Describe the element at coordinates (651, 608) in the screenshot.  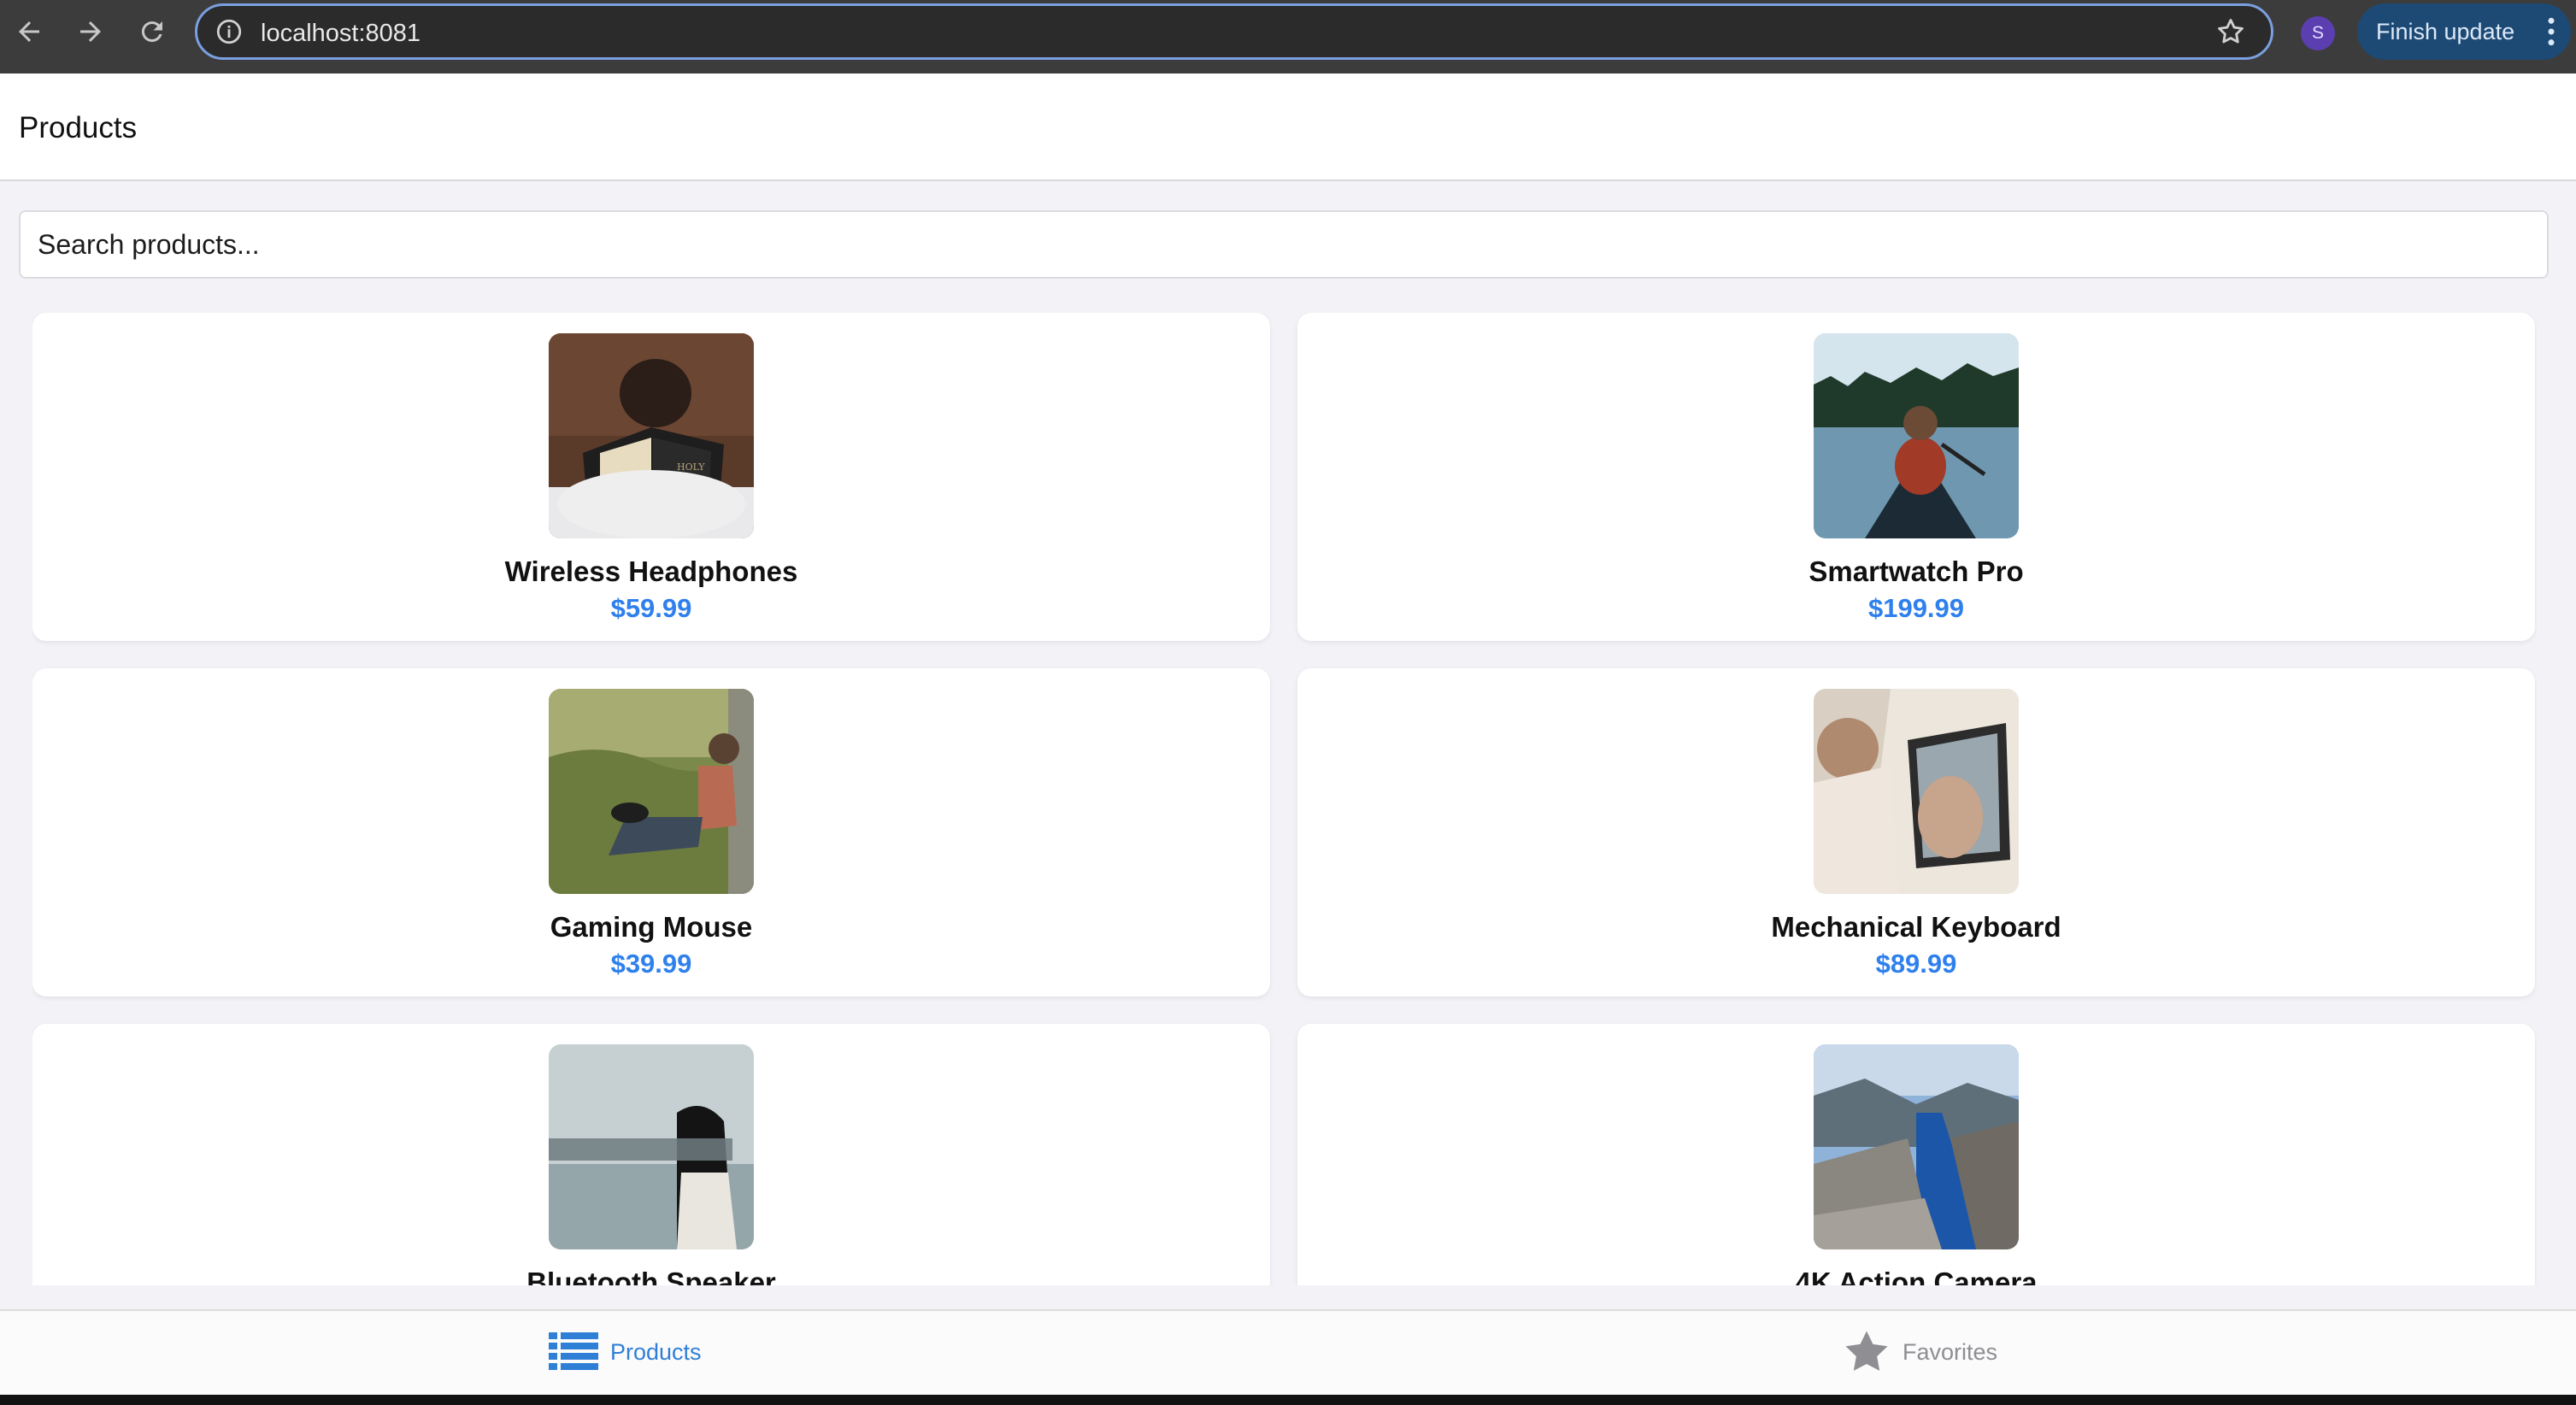
I see `product-price: $59.99` at that location.